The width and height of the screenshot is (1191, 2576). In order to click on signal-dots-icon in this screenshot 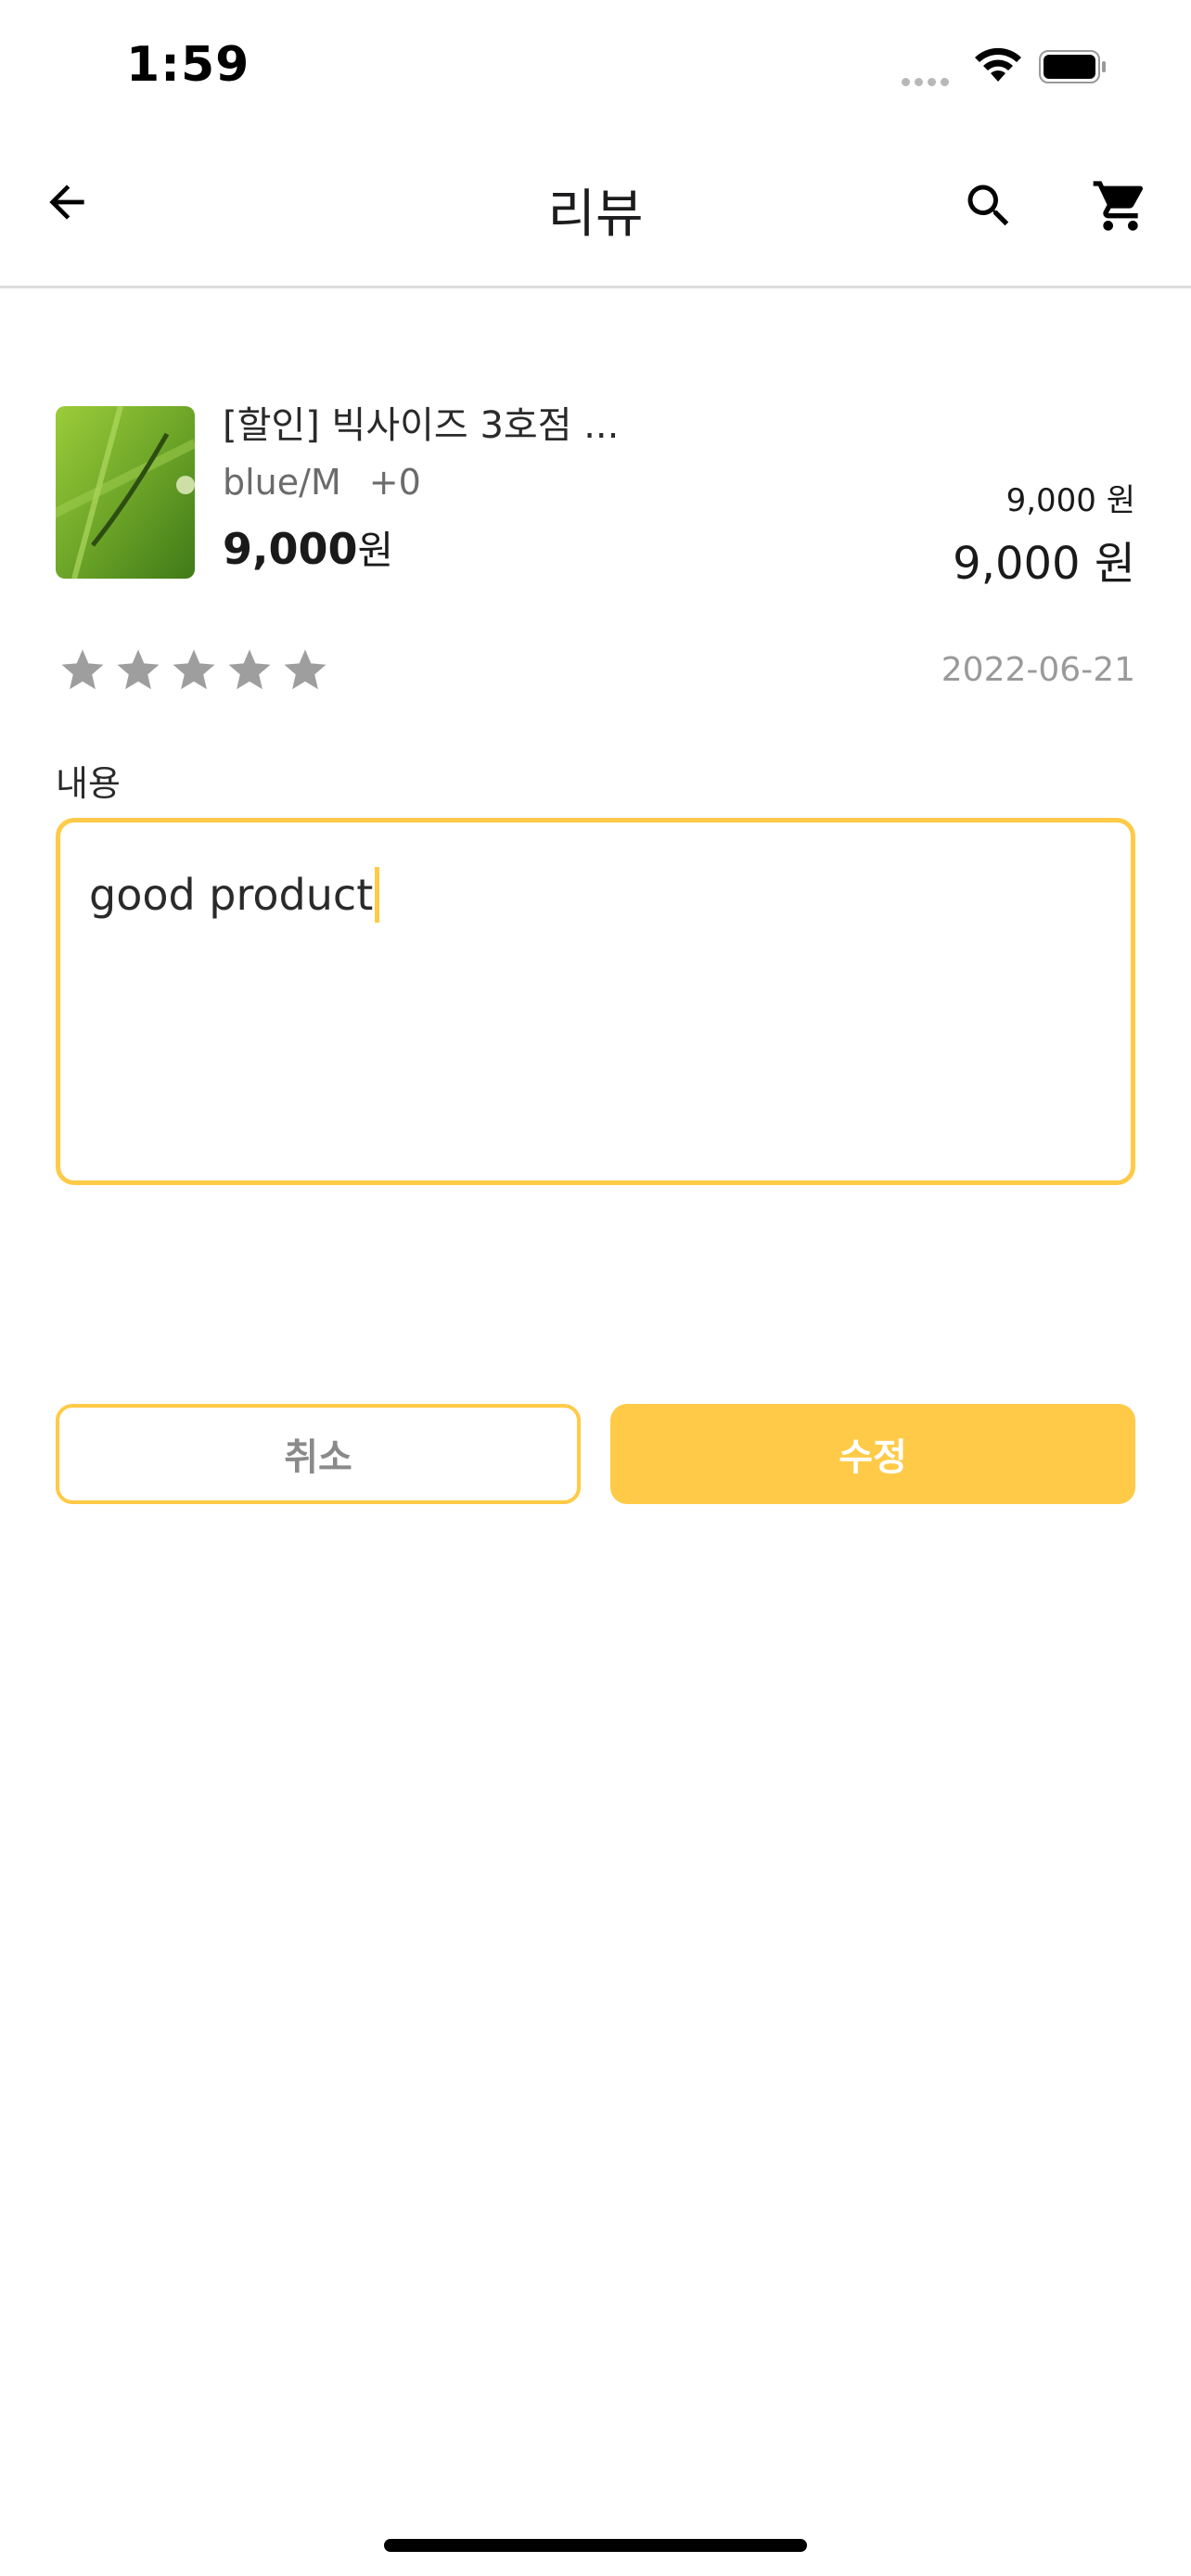, I will do `click(928, 81)`.